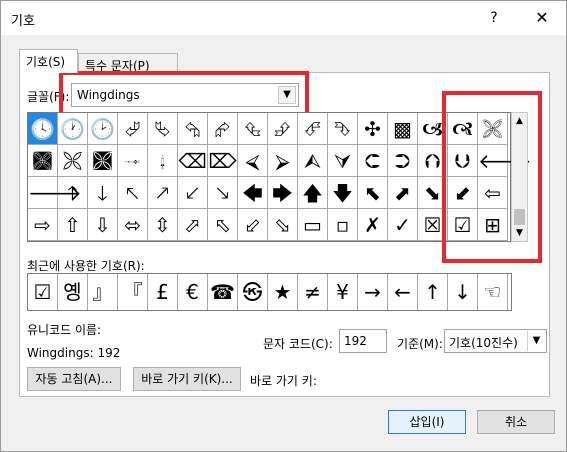  What do you see at coordinates (163, 292) in the screenshot?
I see `recent-symbol-cell: £` at bounding box center [163, 292].